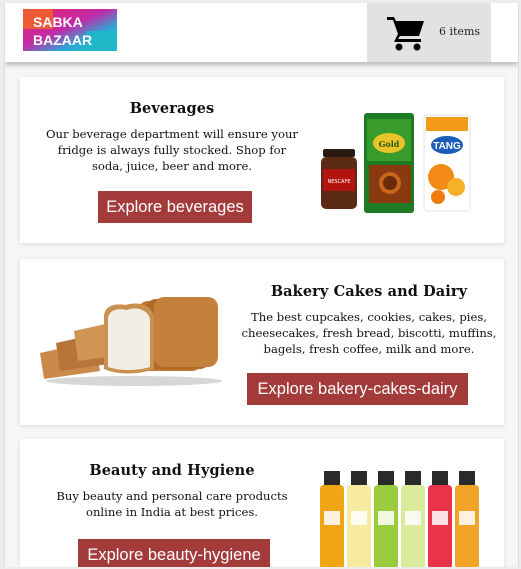 This screenshot has width=521, height=569. I want to click on category-title: Bakery Cakes and Dairy, so click(369, 291).